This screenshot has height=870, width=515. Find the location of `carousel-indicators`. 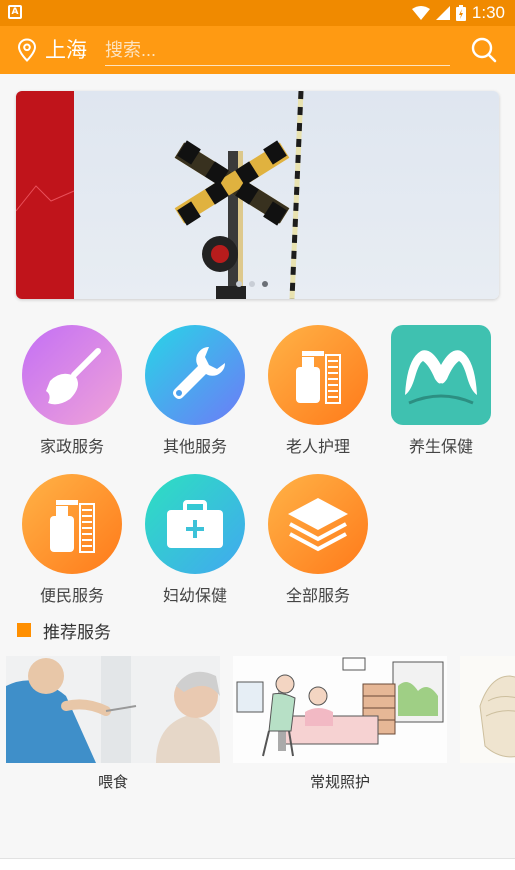

carousel-indicators is located at coordinates (252, 284).